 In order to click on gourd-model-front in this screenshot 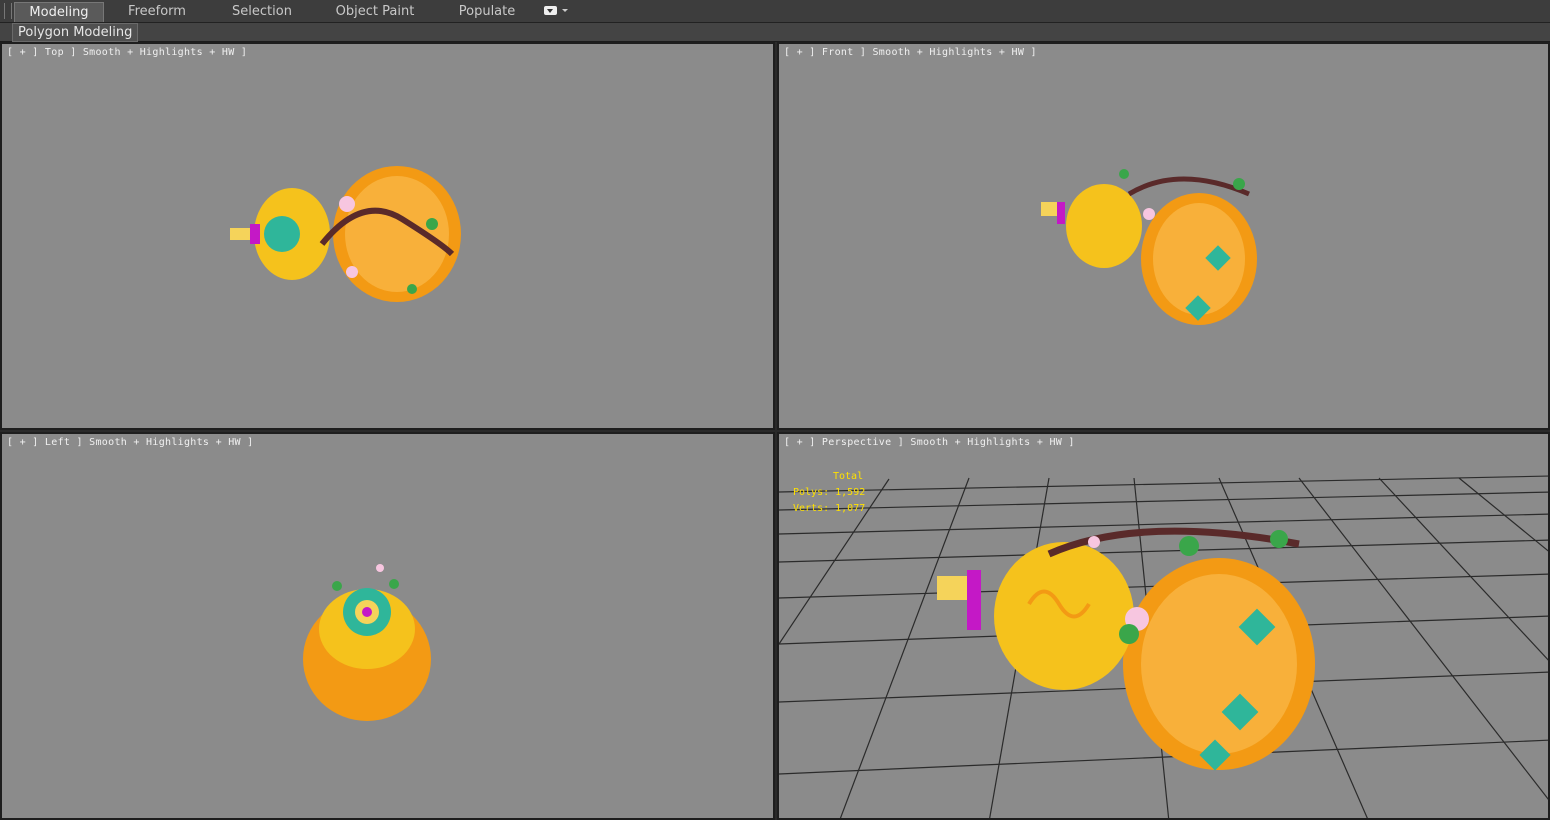, I will do `click(1149, 247)`.